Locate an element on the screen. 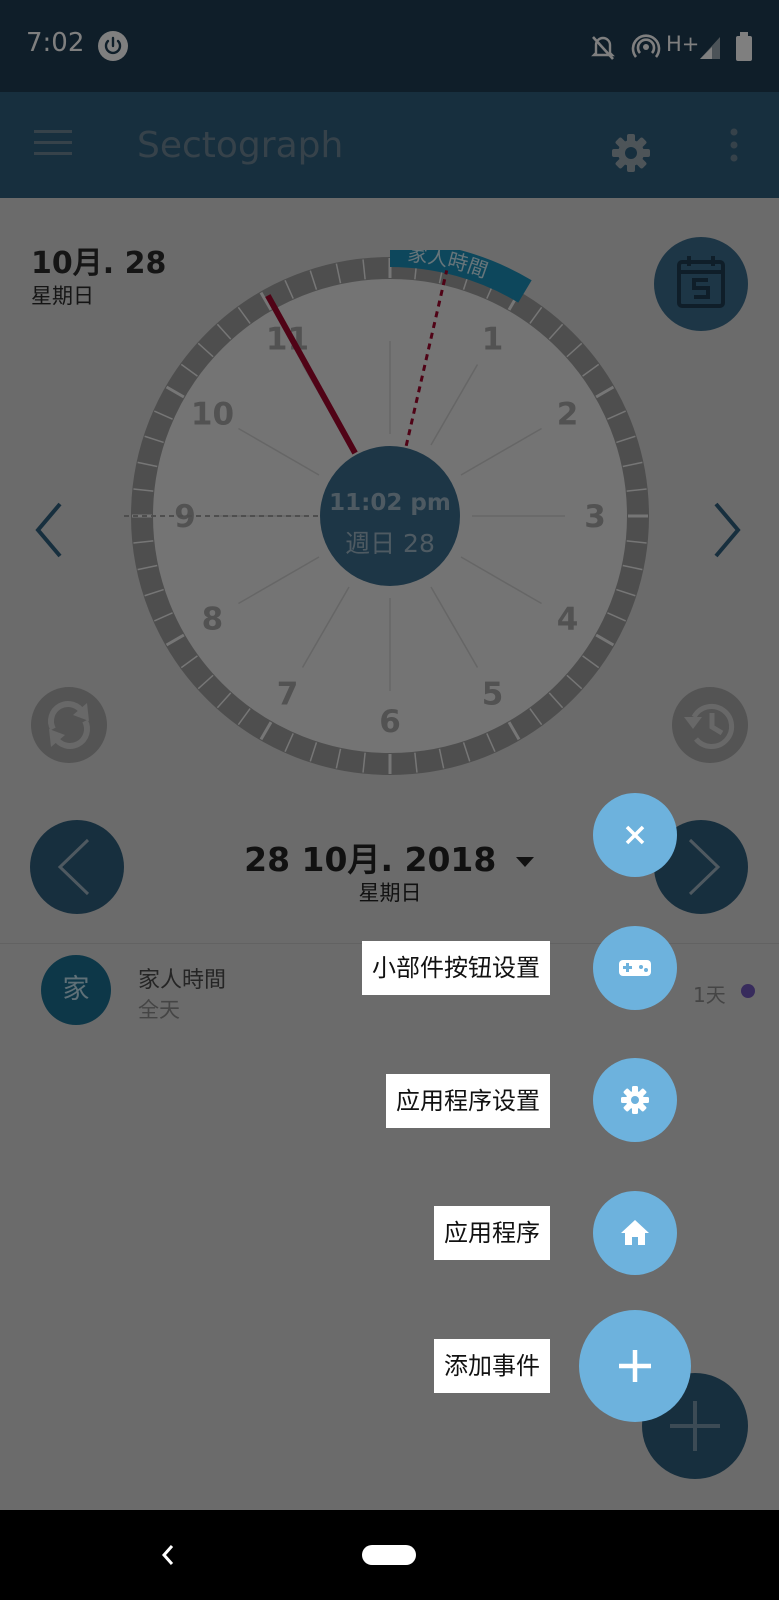 The image size is (779, 1600). plus-icon is located at coordinates (635, 1366).